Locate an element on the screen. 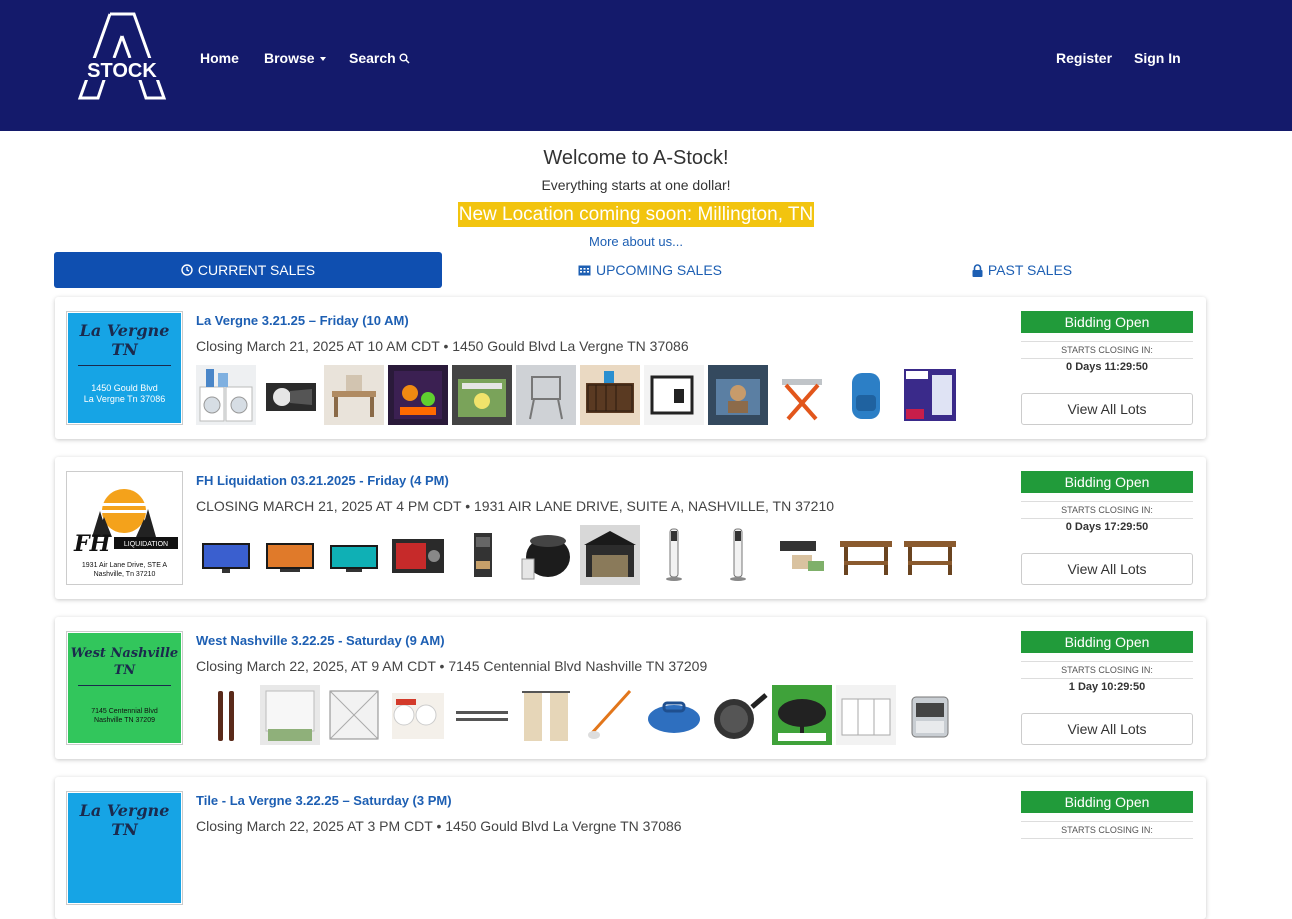 The image size is (1292, 919). nav-signin-link: Sign In is located at coordinates (1157, 58).